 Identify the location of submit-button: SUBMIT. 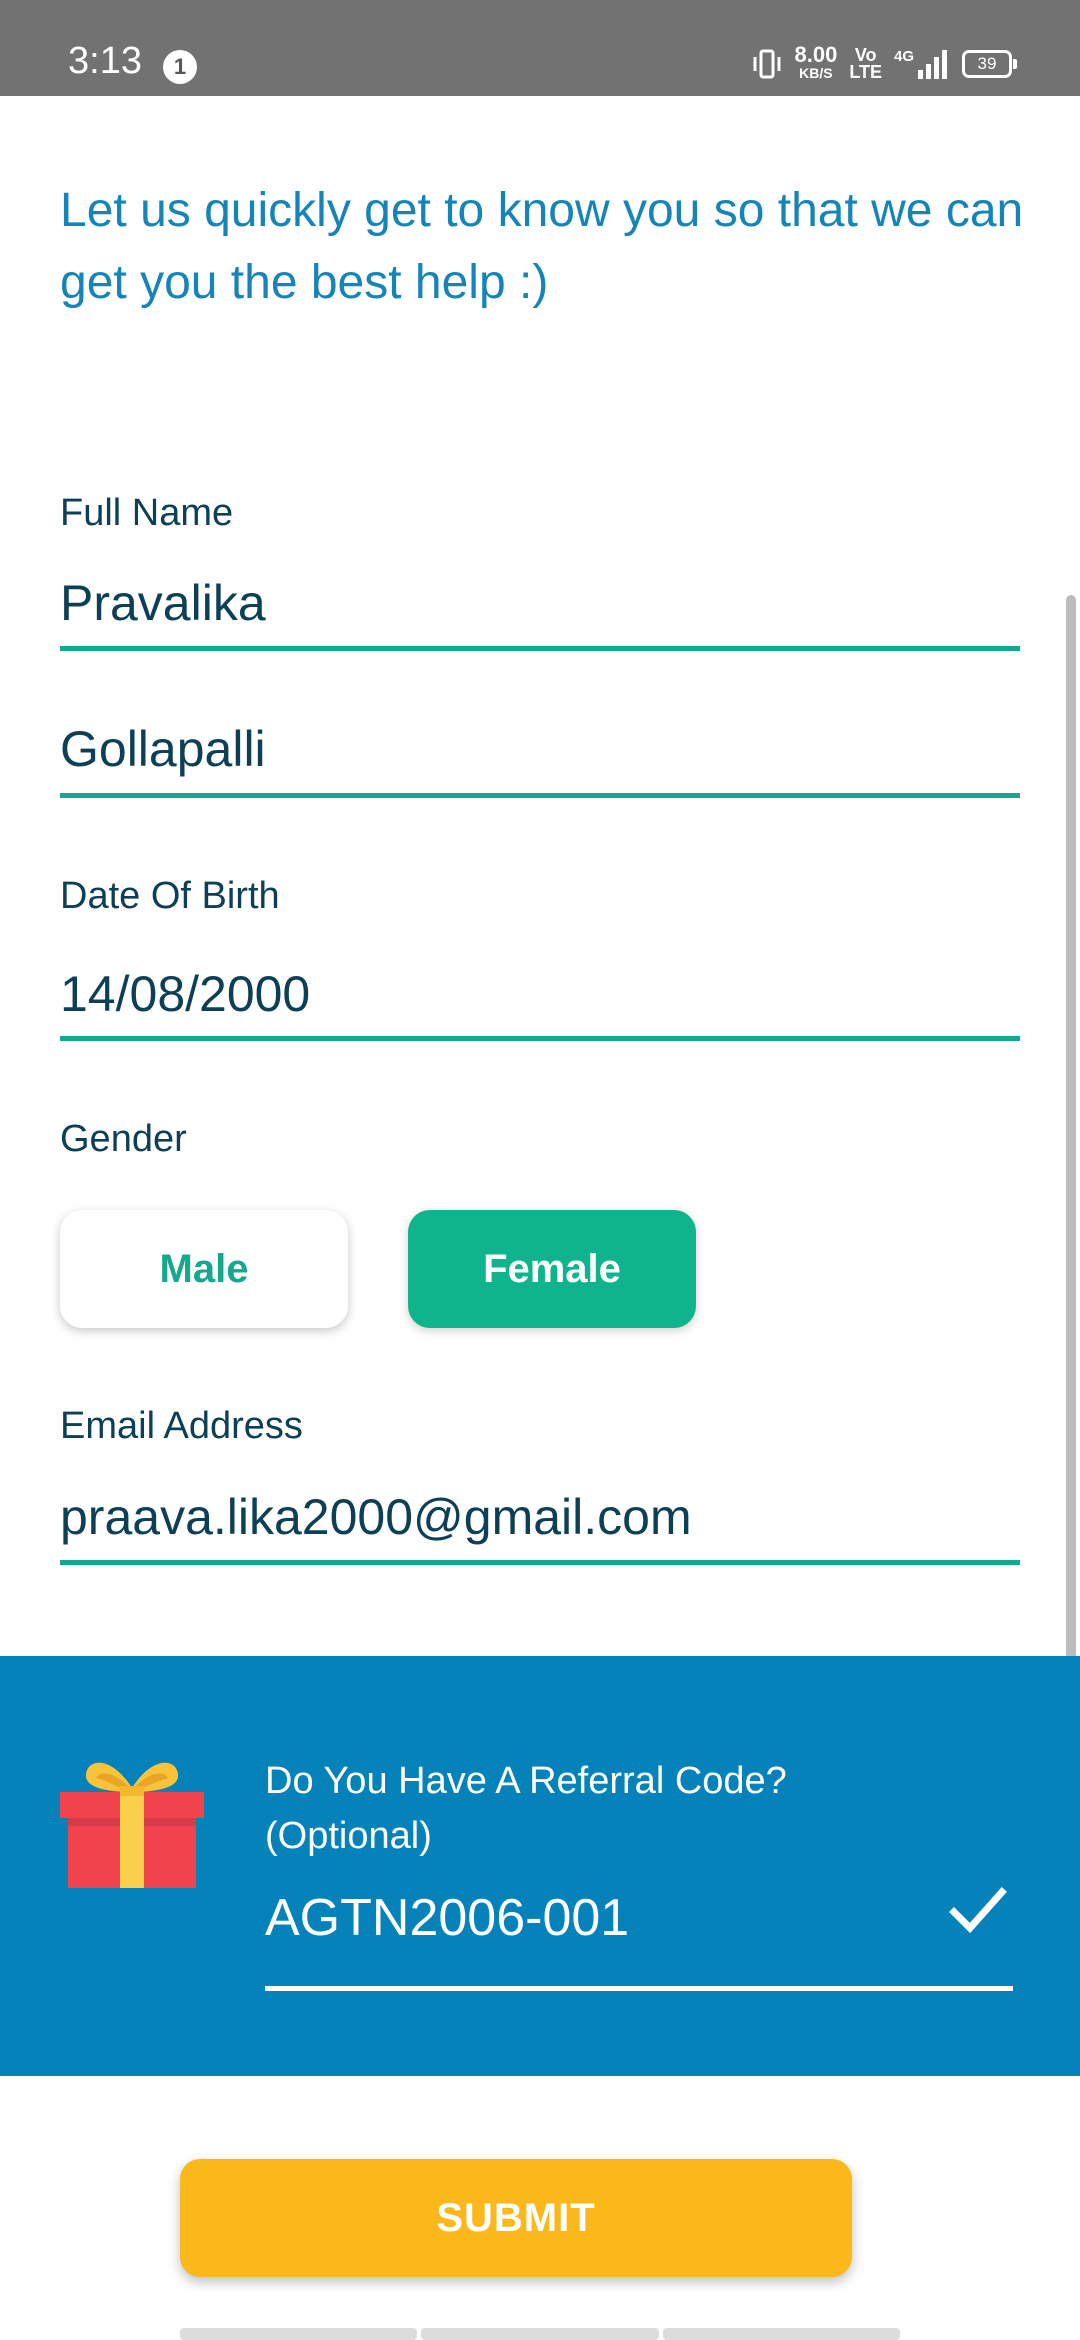
(516, 2218).